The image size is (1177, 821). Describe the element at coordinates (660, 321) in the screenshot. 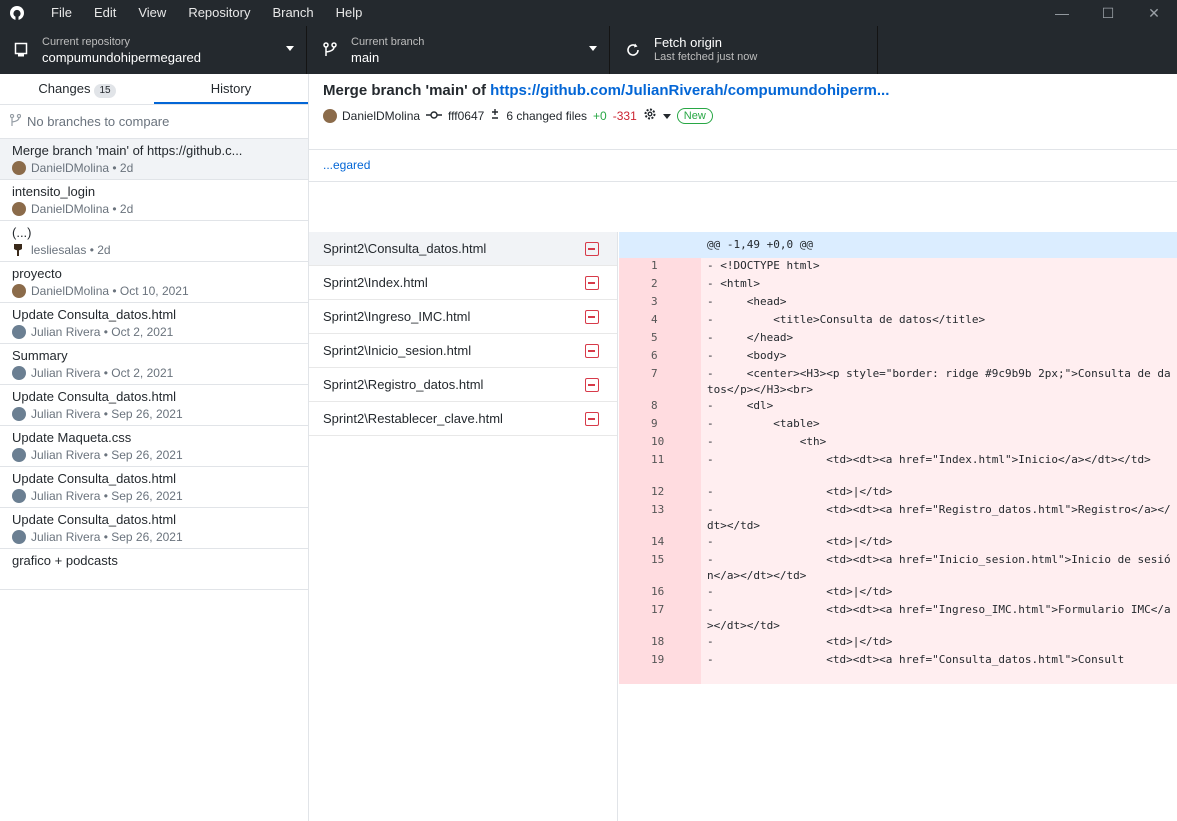

I see `line-number: 4` at that location.